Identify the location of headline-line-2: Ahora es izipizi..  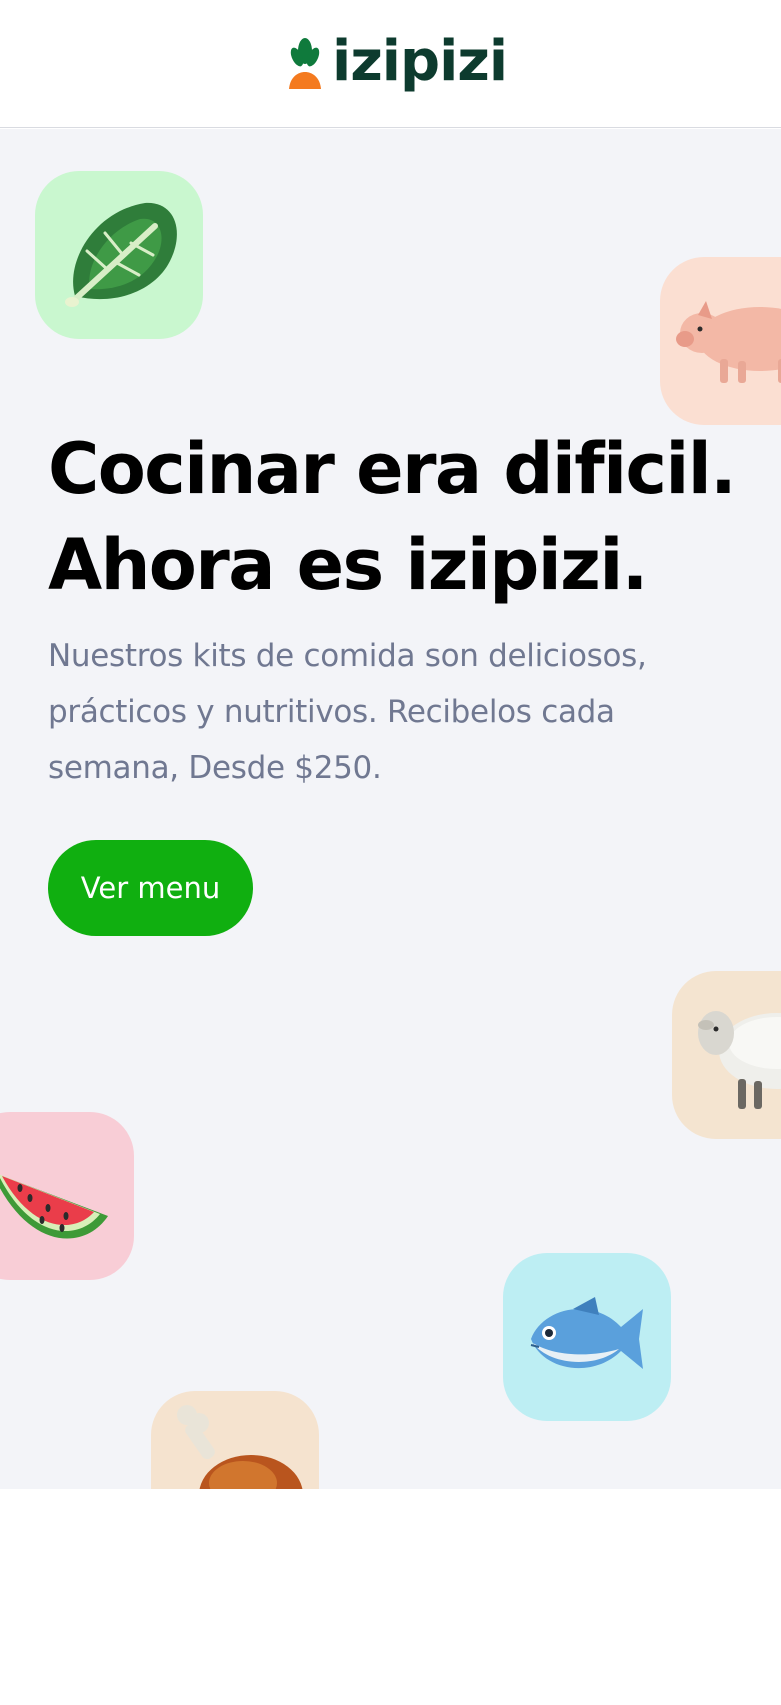
(348, 565).